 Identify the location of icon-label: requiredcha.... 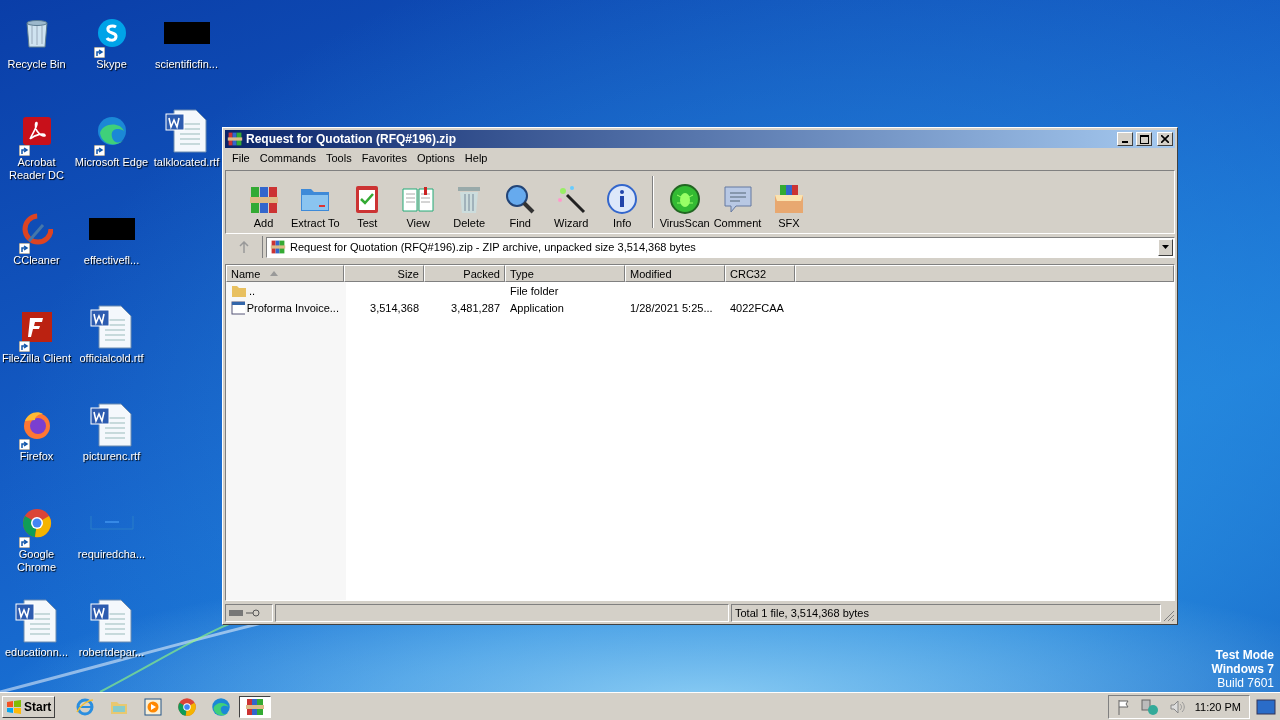
(111, 554).